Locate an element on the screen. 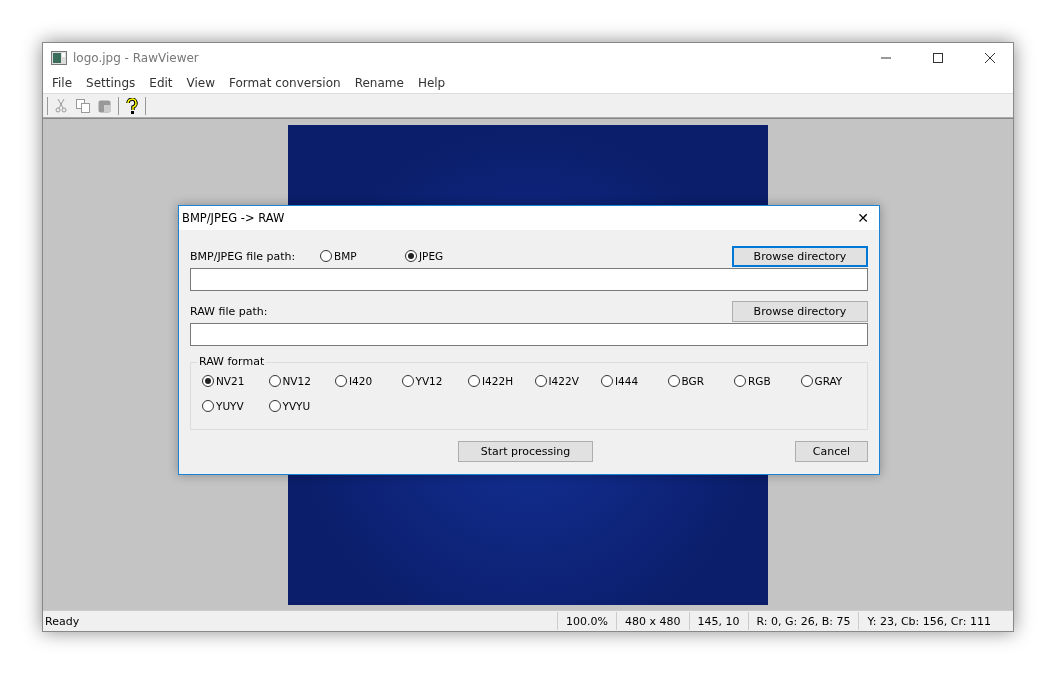 This screenshot has height=674, width=1057. menu-item: Edit is located at coordinates (161, 82).